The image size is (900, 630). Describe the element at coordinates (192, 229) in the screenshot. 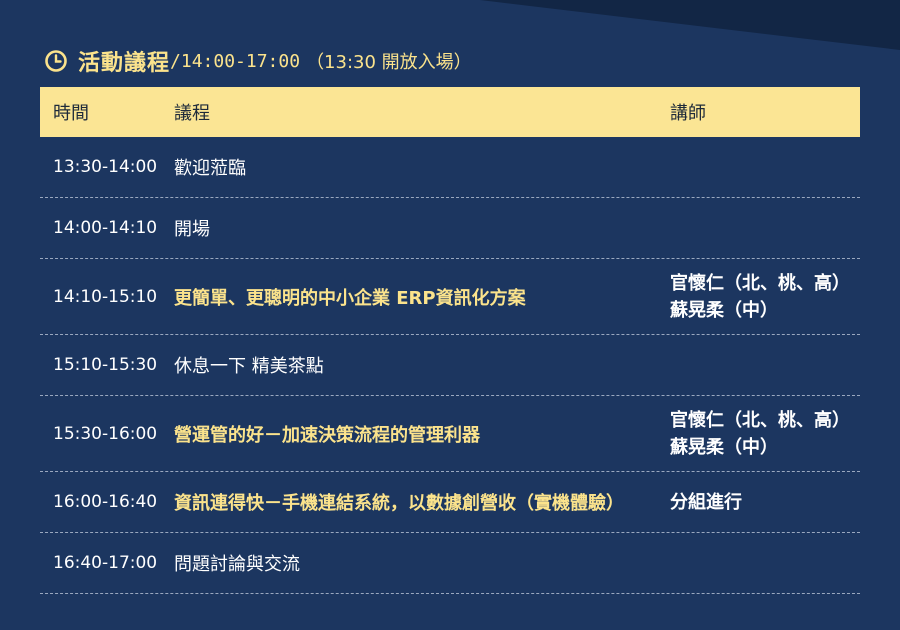

I see `row-agenda: 開場` at that location.